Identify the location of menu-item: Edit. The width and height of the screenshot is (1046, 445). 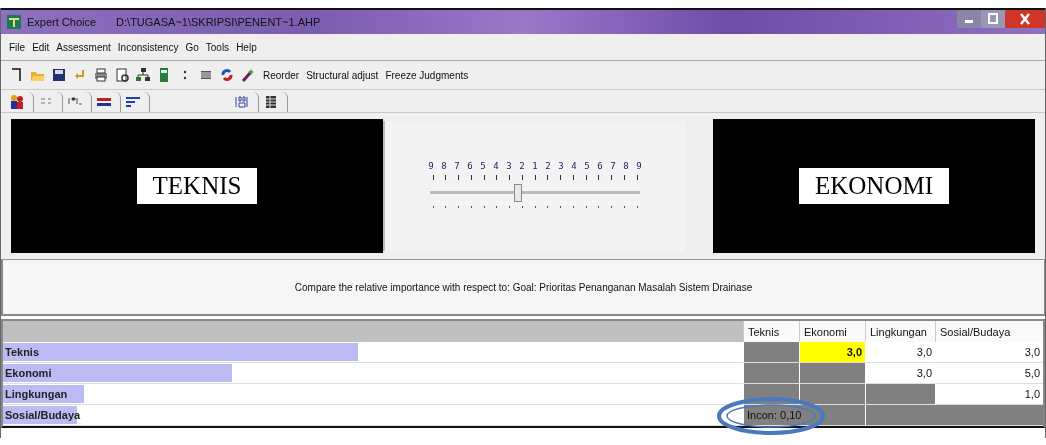
(41, 47).